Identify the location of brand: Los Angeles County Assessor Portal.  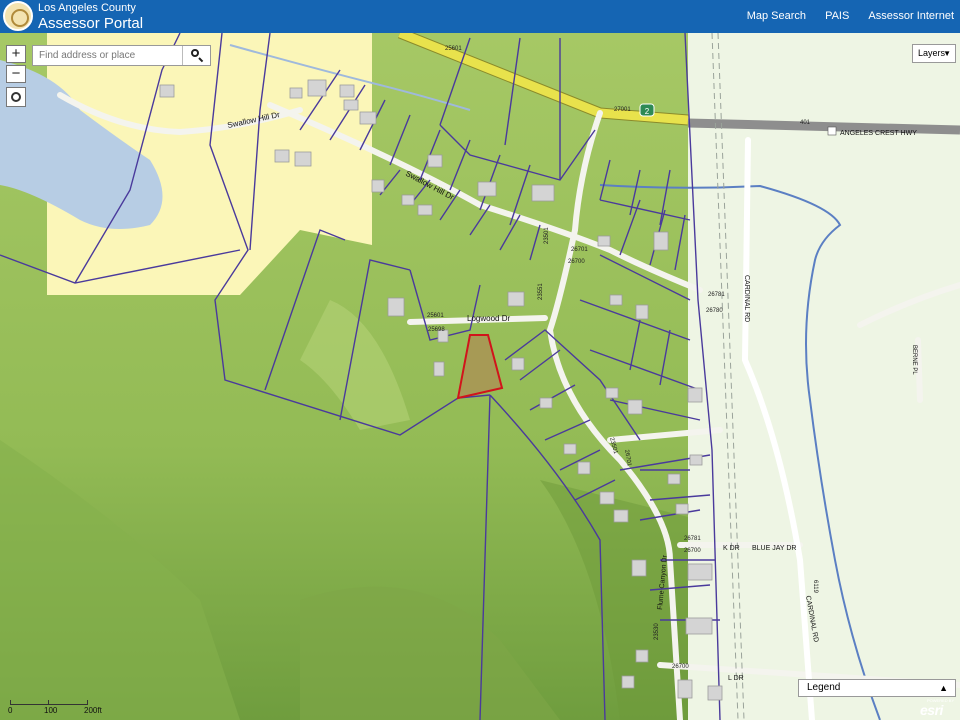
(91, 17).